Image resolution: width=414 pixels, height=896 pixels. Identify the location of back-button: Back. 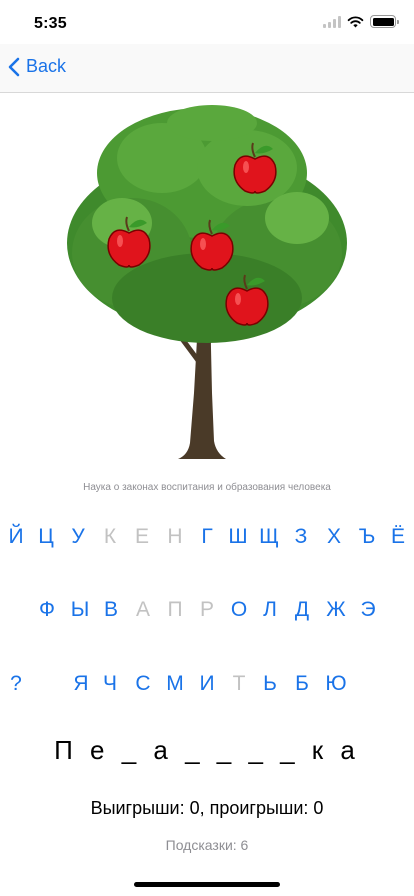
(37, 66).